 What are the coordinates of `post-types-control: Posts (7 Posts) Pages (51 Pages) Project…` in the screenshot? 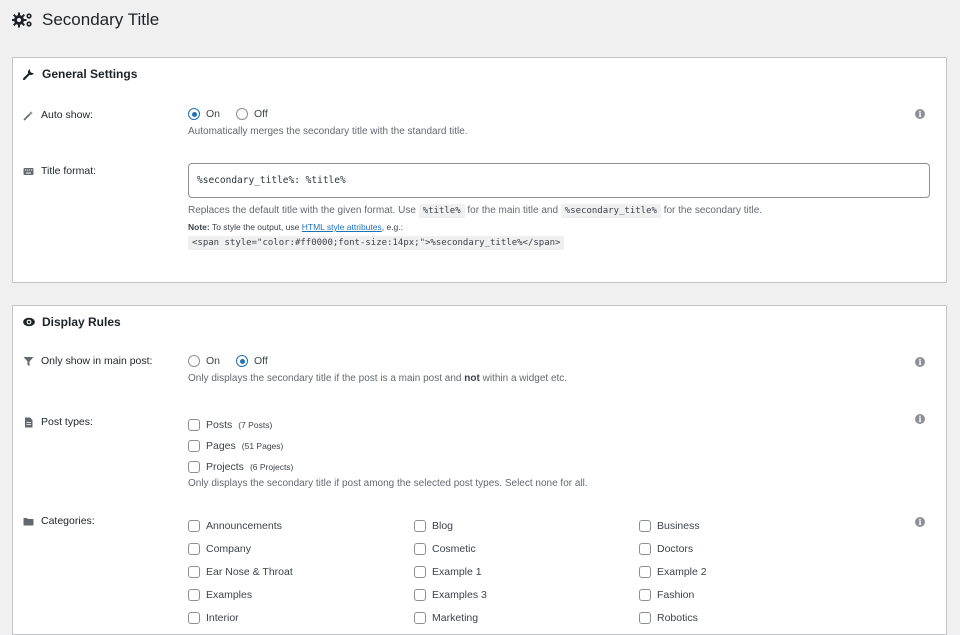 It's located at (388, 451).